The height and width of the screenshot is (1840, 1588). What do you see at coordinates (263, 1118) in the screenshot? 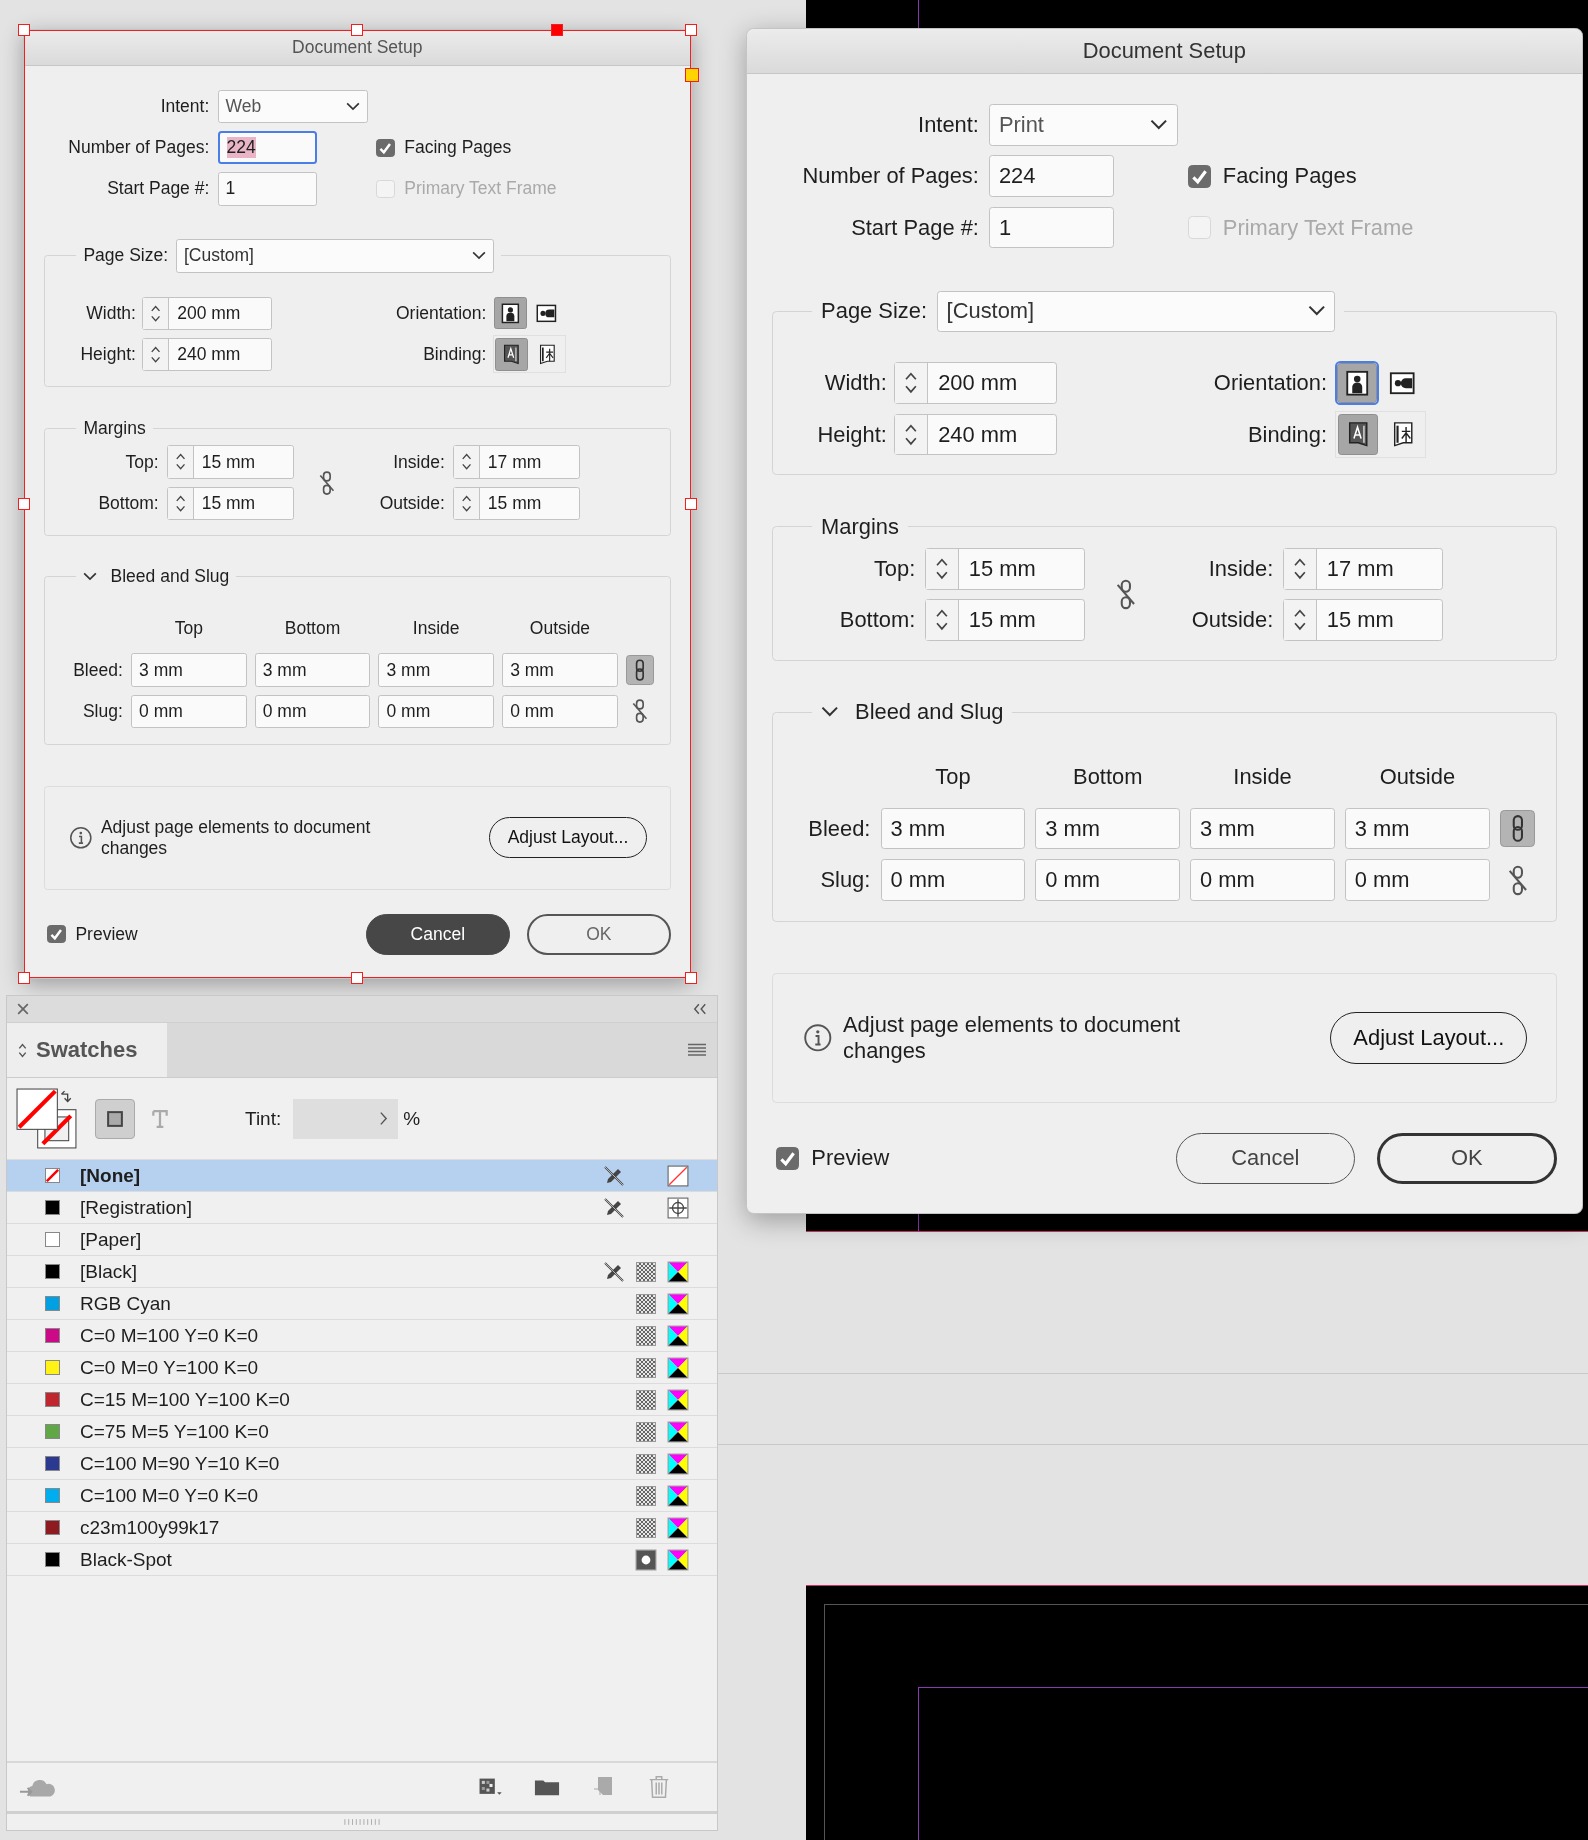
I see `tint-label: Tint:` at bounding box center [263, 1118].